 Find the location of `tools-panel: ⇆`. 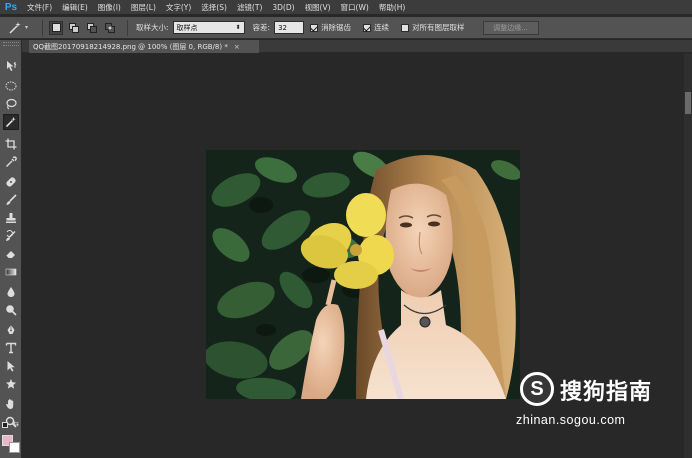

tools-panel: ⇆ is located at coordinates (11, 249).